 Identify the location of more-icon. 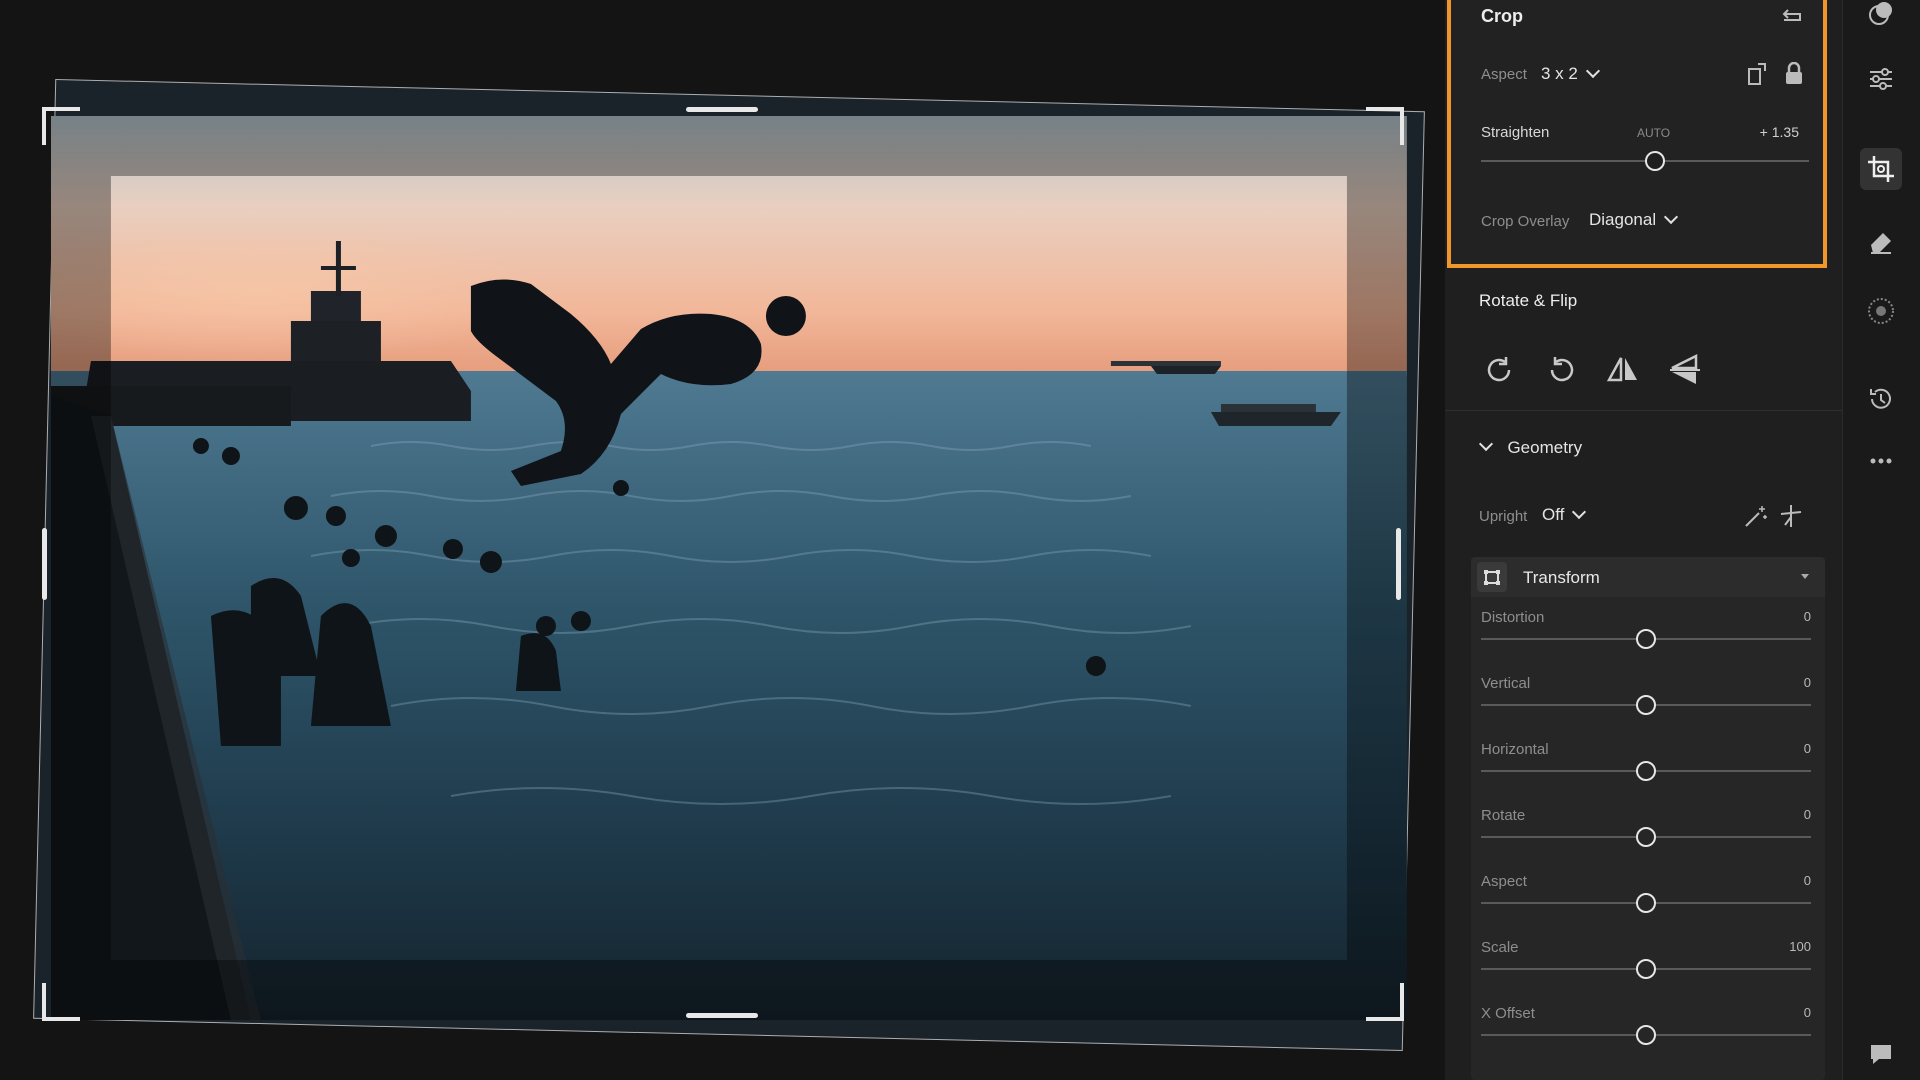
(1881, 461).